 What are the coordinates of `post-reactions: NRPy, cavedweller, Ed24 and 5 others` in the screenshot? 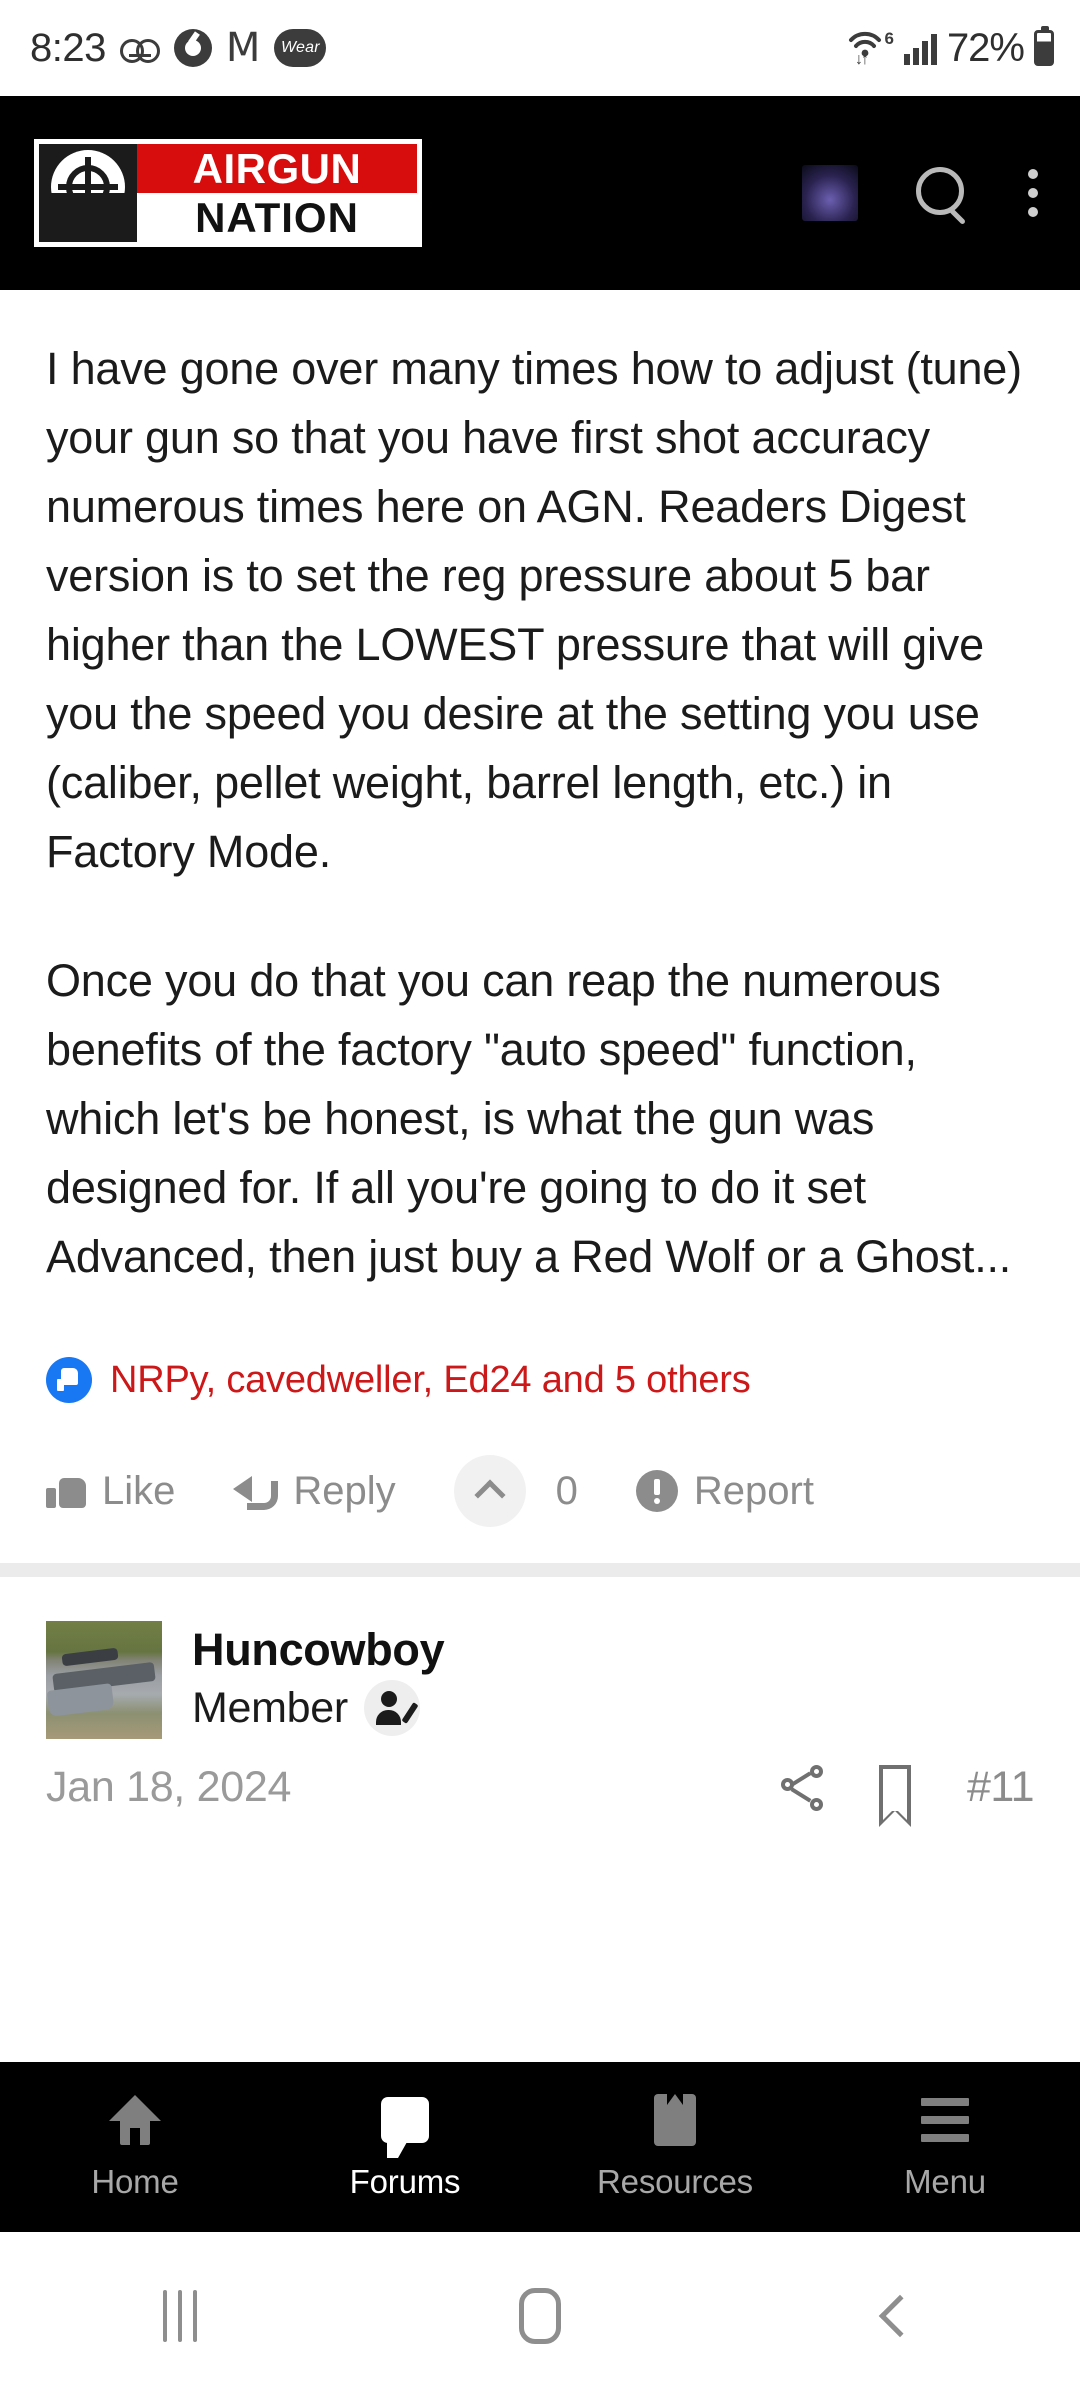 It's located at (540, 1380).